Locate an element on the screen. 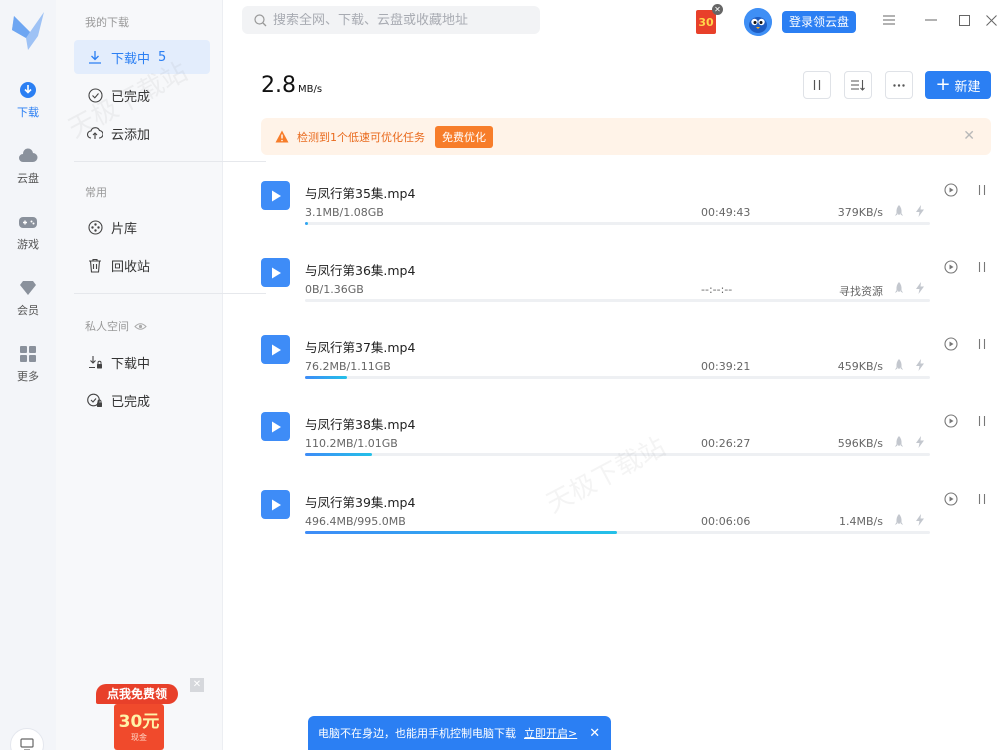 This screenshot has width=1000, height=750. sidebar-item-downloading: 下载中 5 is located at coordinates (142, 57).